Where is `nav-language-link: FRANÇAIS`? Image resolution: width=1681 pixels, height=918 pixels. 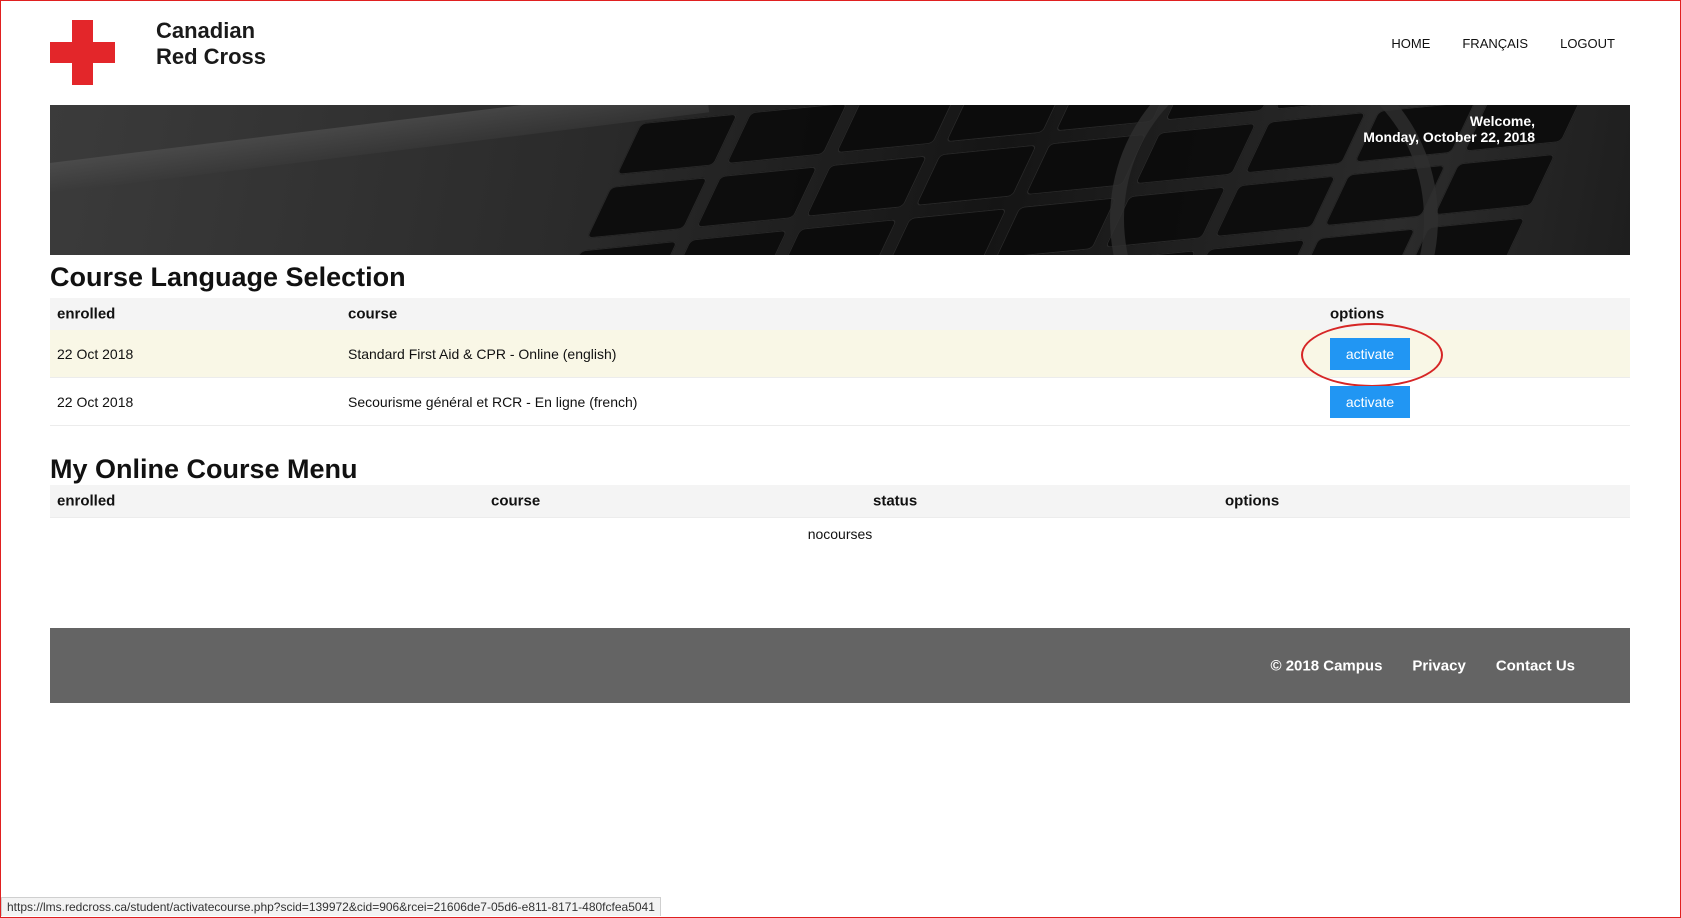 nav-language-link: FRANÇAIS is located at coordinates (1495, 43).